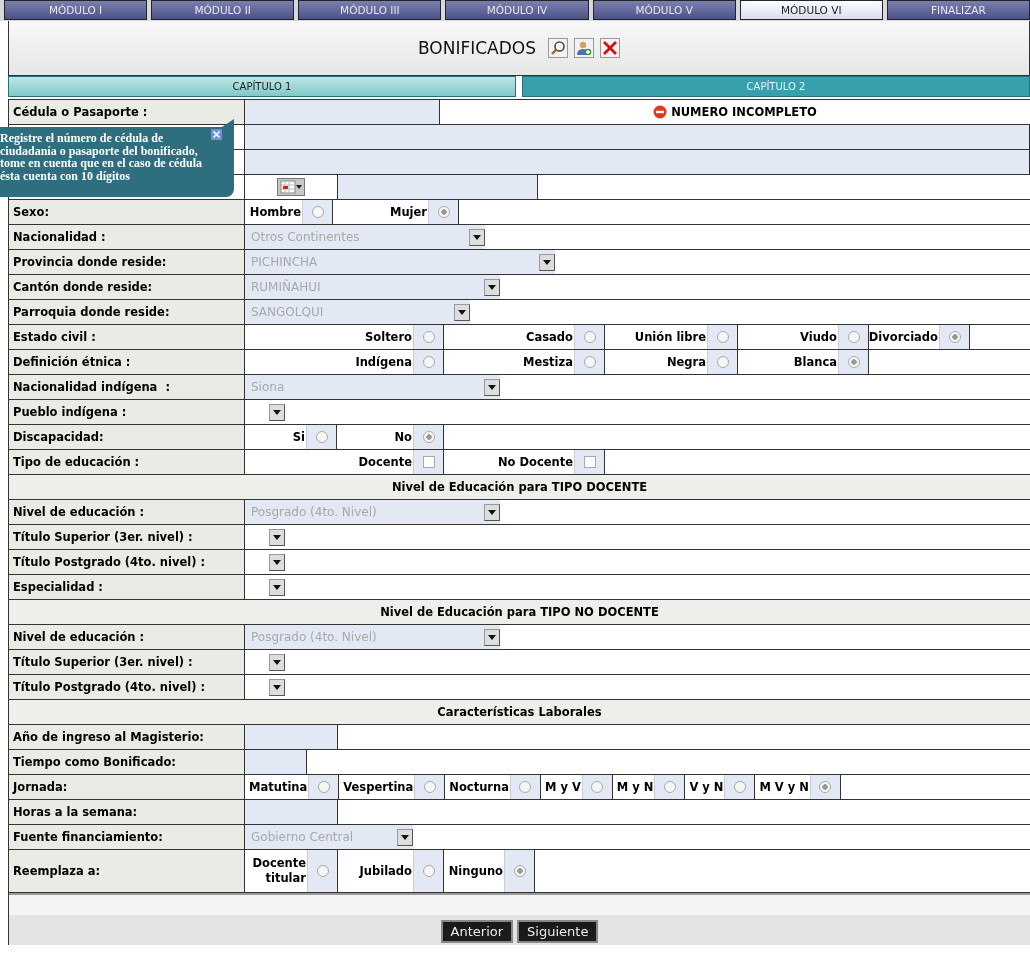 The width and height of the screenshot is (1030, 964). I want to click on nav-button: Anterior, so click(477, 931).